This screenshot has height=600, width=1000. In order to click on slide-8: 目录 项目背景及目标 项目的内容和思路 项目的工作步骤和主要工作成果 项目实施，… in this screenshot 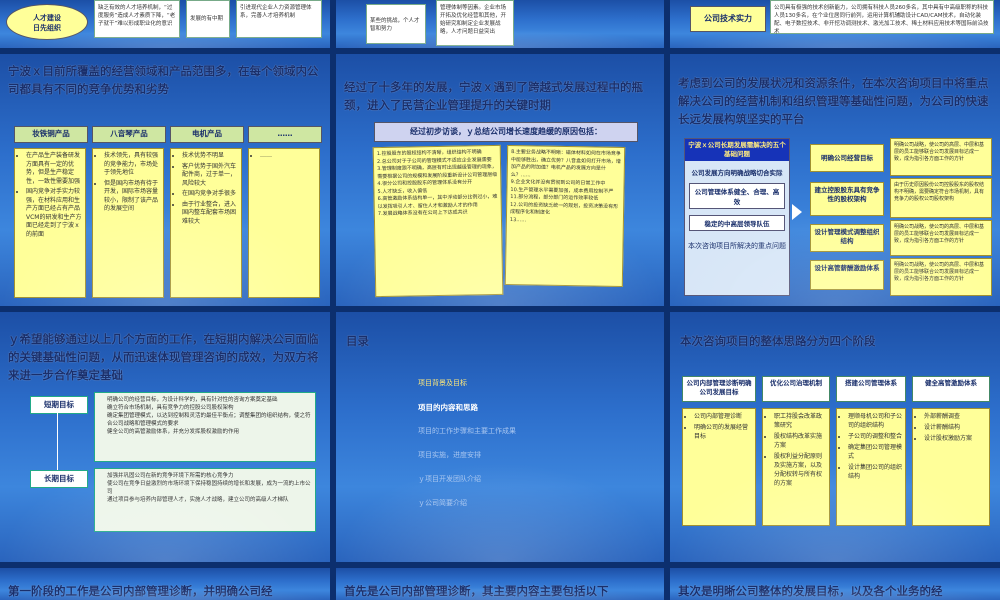, I will do `click(500, 437)`.